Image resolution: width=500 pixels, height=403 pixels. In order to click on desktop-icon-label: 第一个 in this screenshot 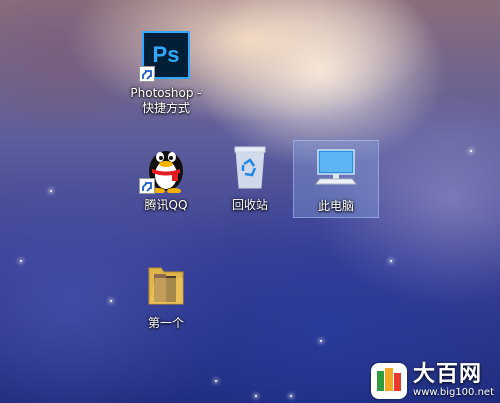, I will do `click(165, 323)`.